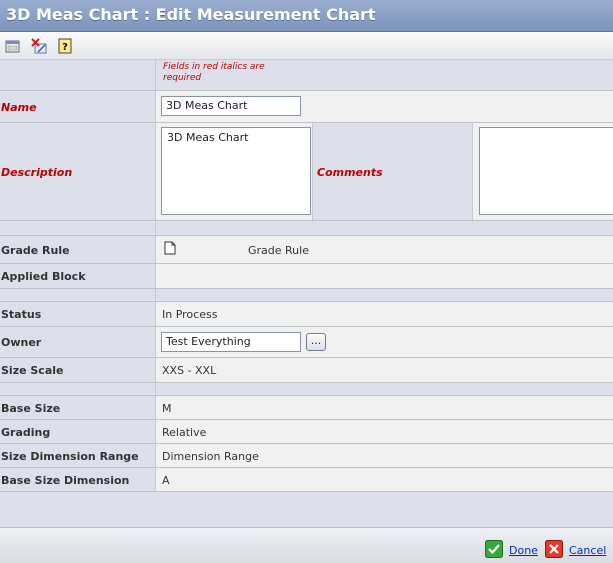  I want to click on cancel-icon, so click(554, 550).